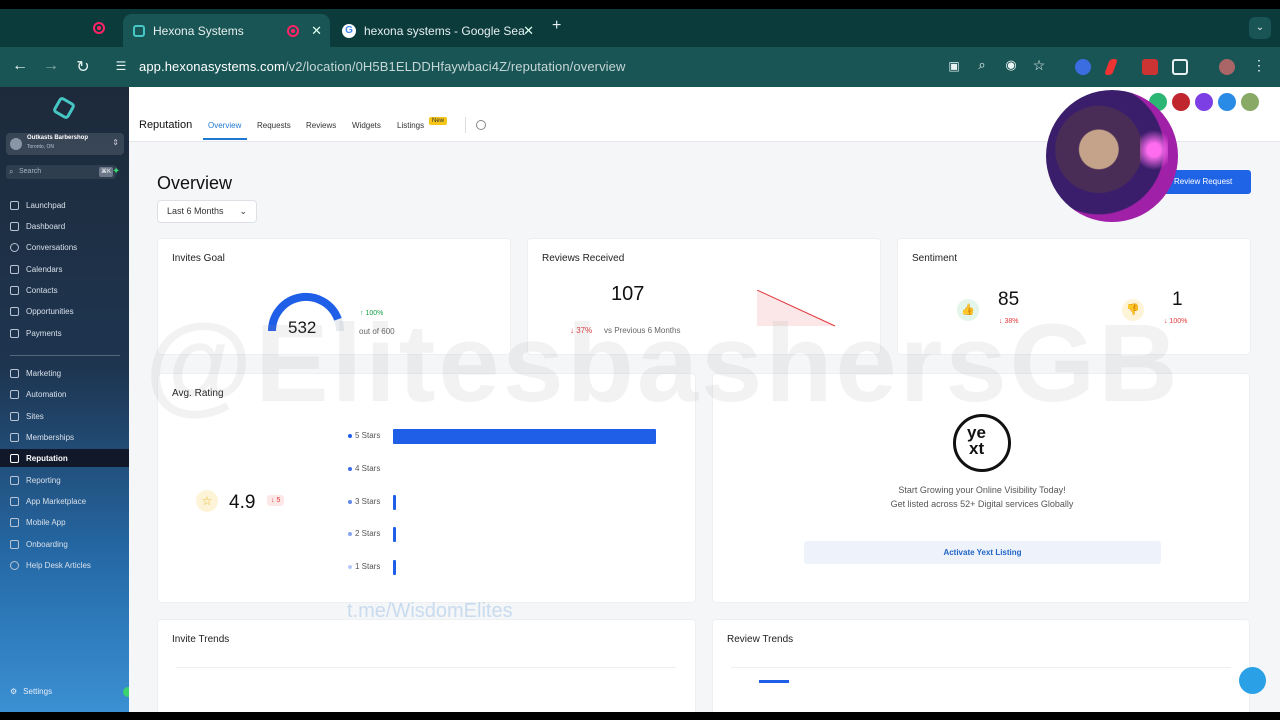  Describe the element at coordinates (1039, 65) in the screenshot. I see `bookmark-star-icon: ☆` at that location.